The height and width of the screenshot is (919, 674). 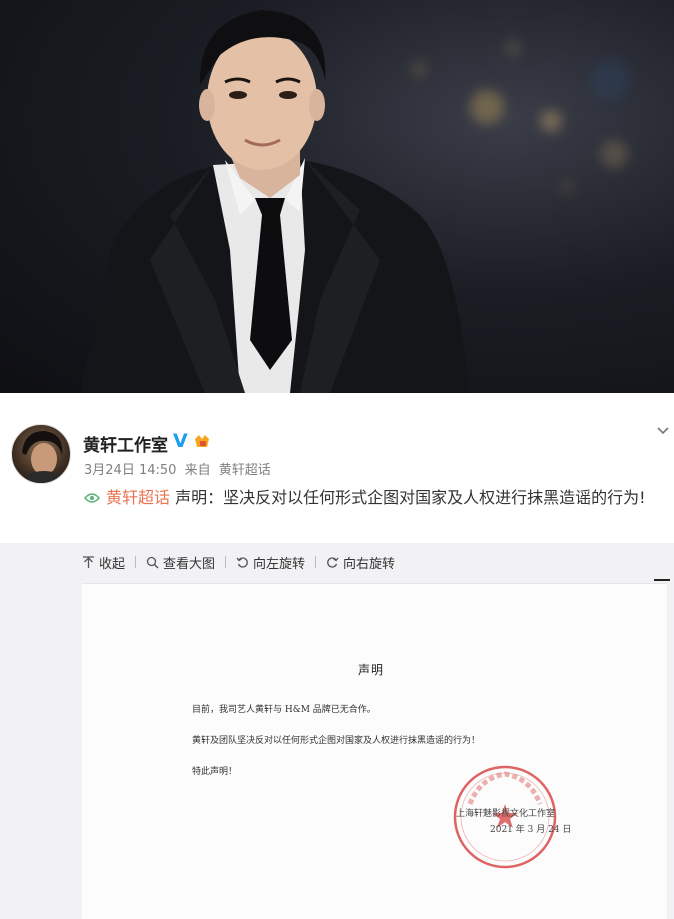 I want to click on rotate-left-icon, so click(x=242, y=562).